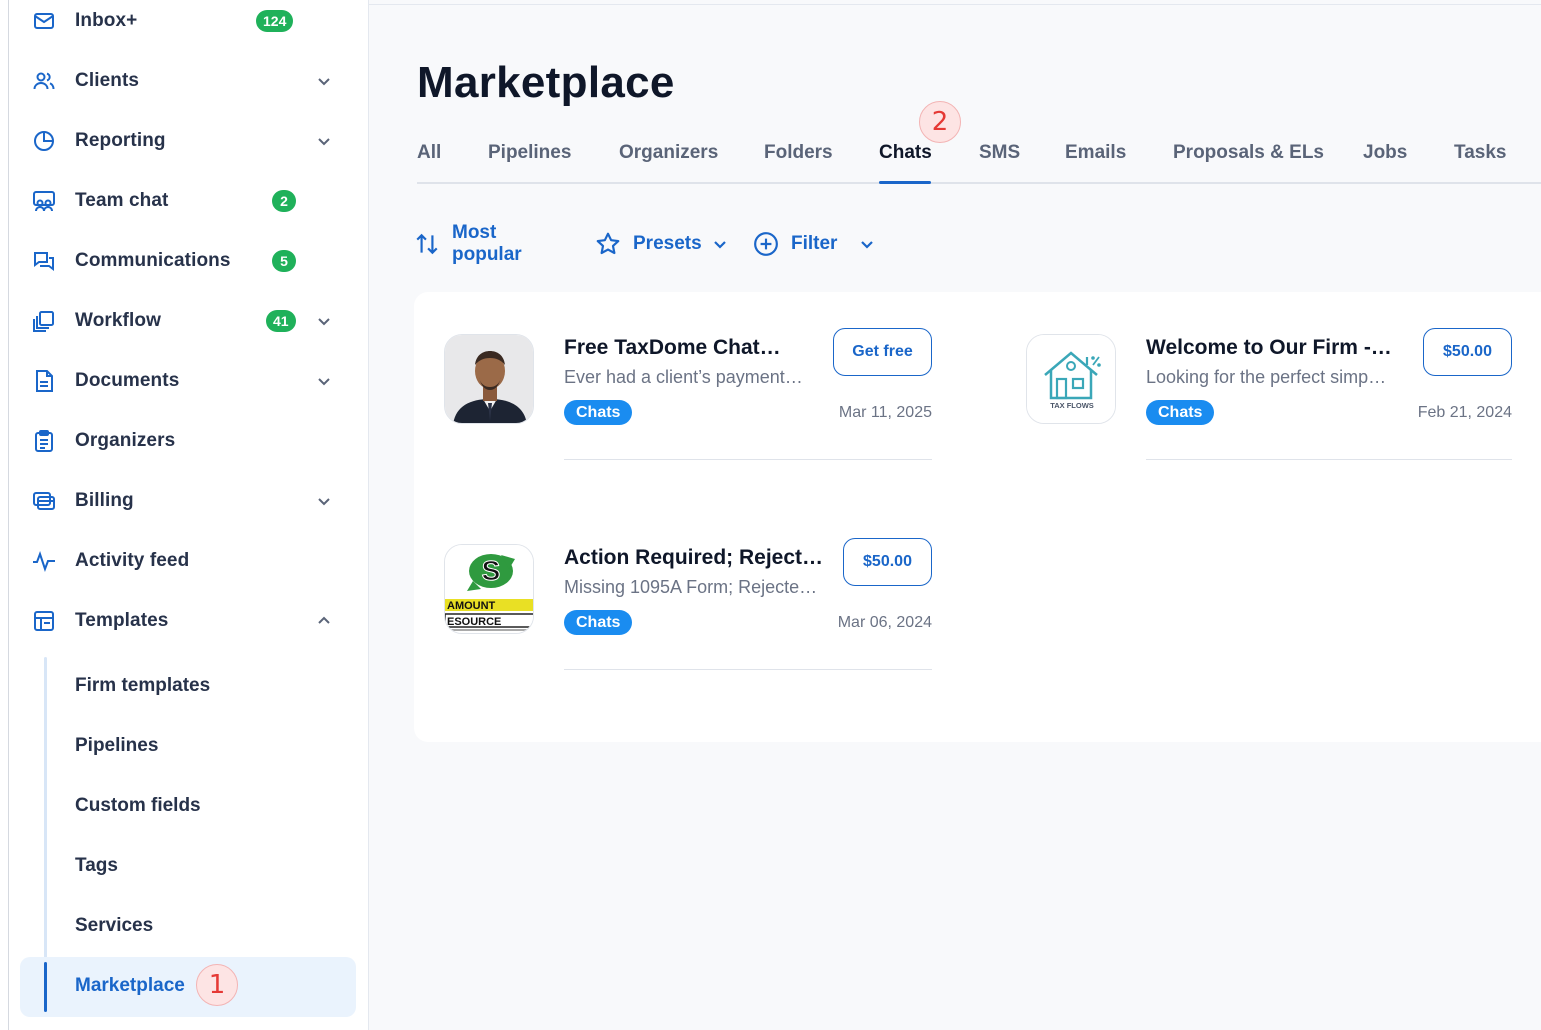 Image resolution: width=1541 pixels, height=1030 pixels. Describe the element at coordinates (487, 243) in the screenshot. I see `sort-label: Most popular` at that location.